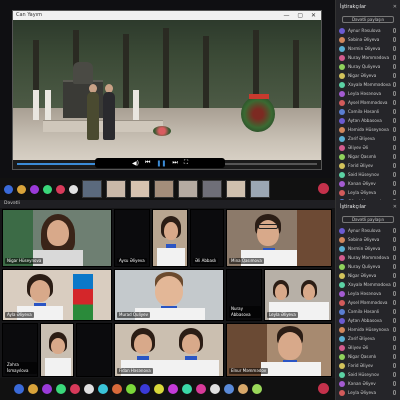 This screenshot has height=400, width=400. I want to click on video-tile: Elnur Məmmədov, so click(279, 350).